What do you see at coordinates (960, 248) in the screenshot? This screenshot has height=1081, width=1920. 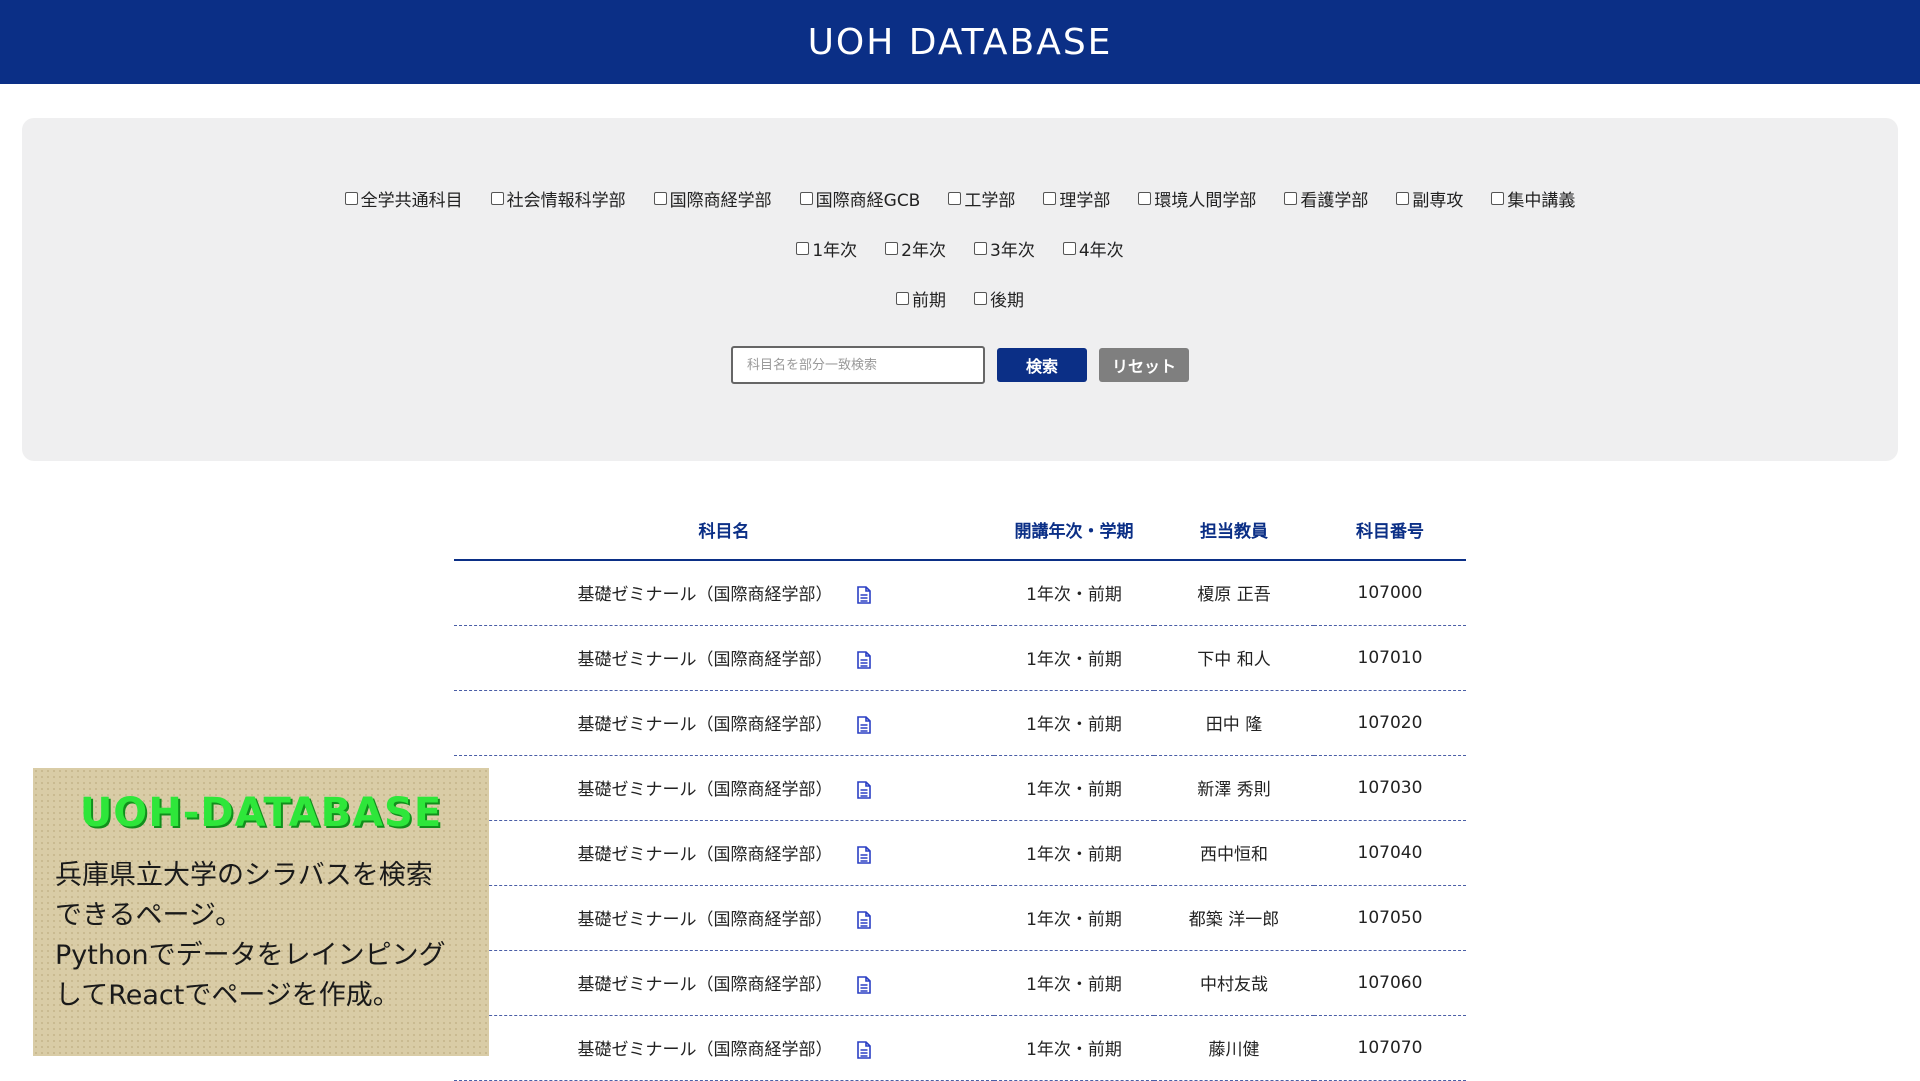 I see `year-filter-row: 1年次 2年次 3年次 4年次` at bounding box center [960, 248].